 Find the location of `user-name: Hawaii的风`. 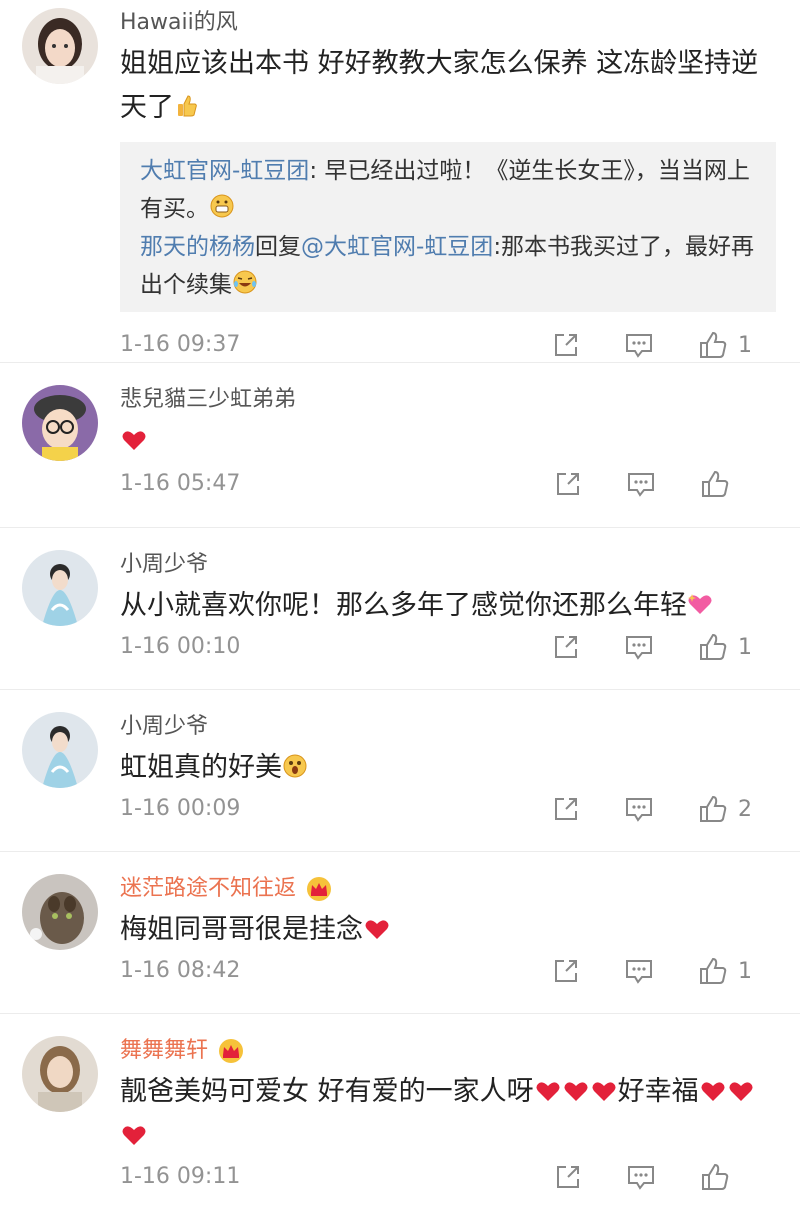

user-name: Hawaii的风 is located at coordinates (448, 23).